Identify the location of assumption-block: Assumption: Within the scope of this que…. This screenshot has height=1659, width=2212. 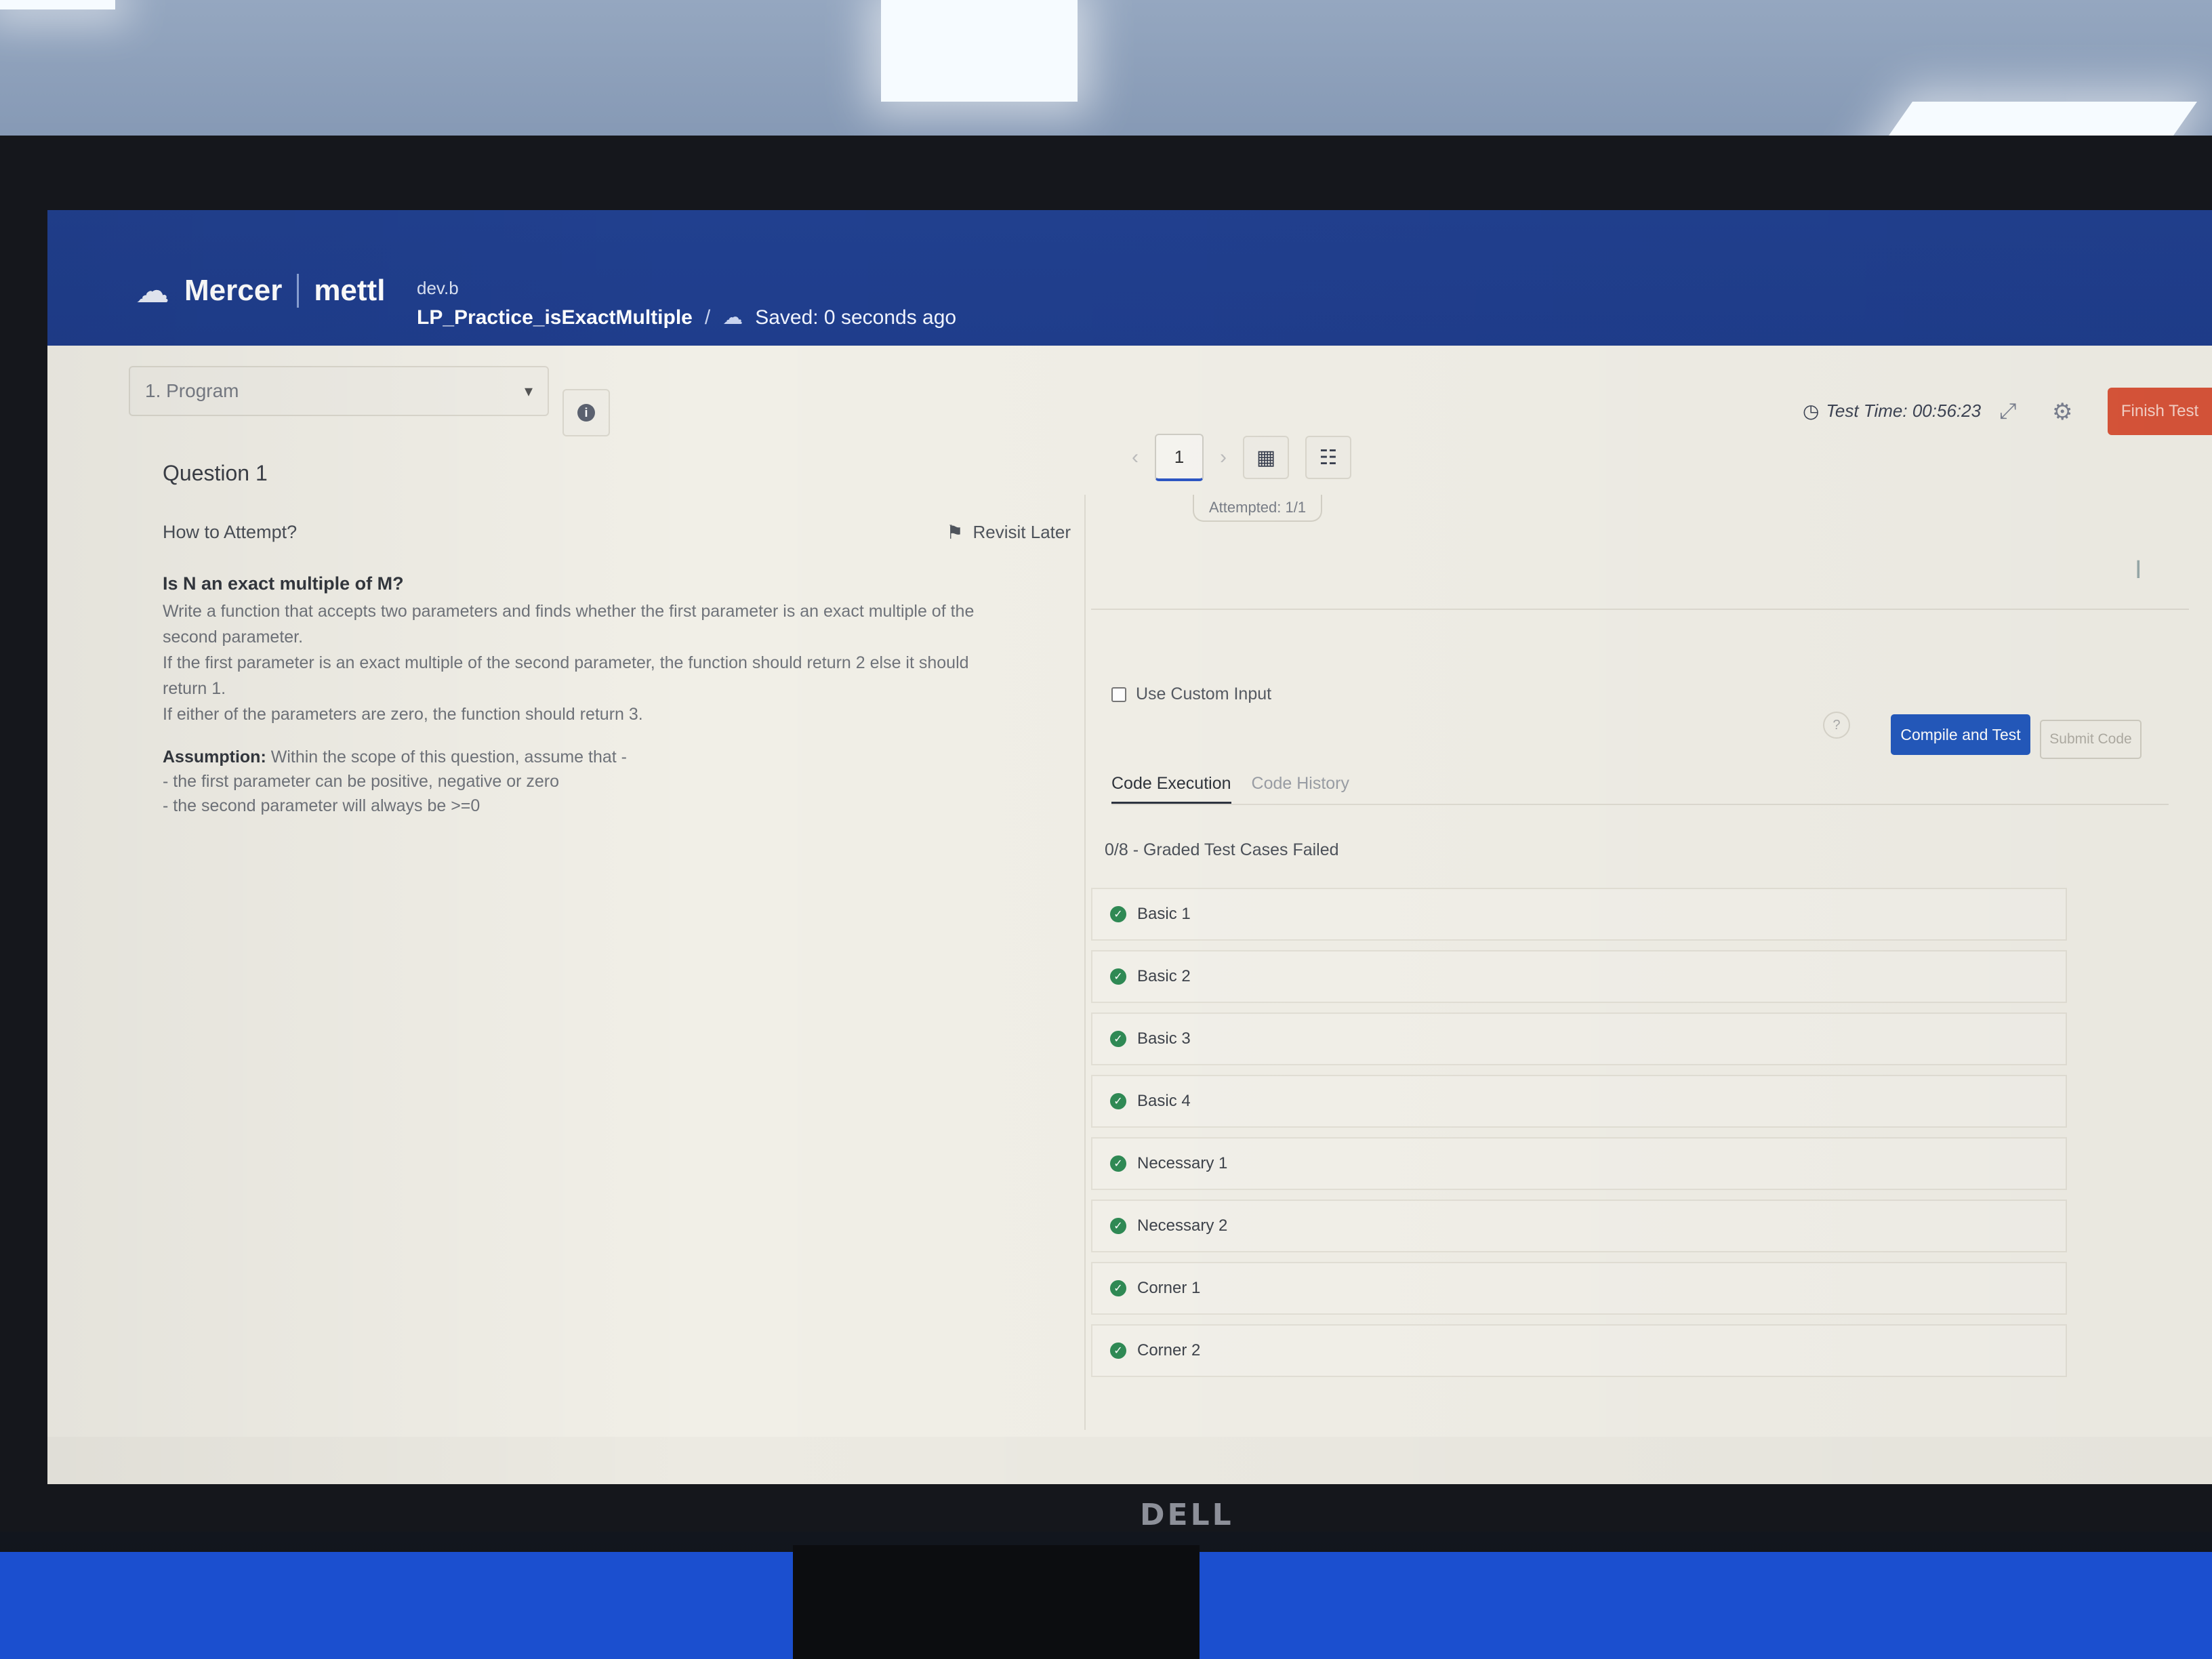
(617, 781).